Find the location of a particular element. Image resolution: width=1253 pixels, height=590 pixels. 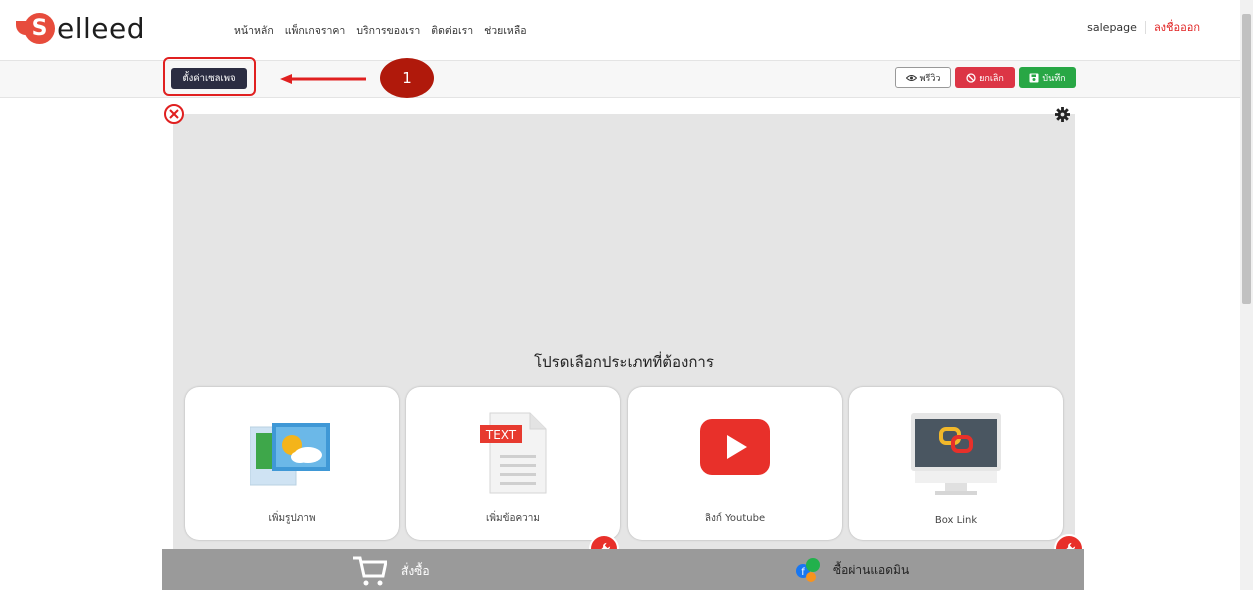

page-scrollbar is located at coordinates (1246, 295).